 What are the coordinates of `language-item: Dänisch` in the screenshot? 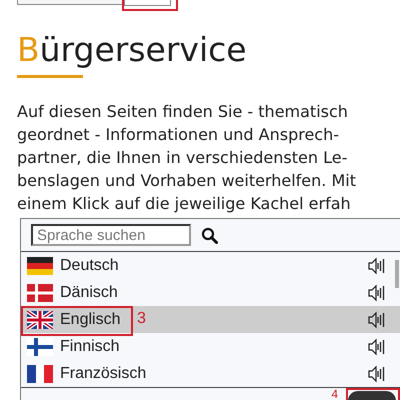 It's located at (210, 292).